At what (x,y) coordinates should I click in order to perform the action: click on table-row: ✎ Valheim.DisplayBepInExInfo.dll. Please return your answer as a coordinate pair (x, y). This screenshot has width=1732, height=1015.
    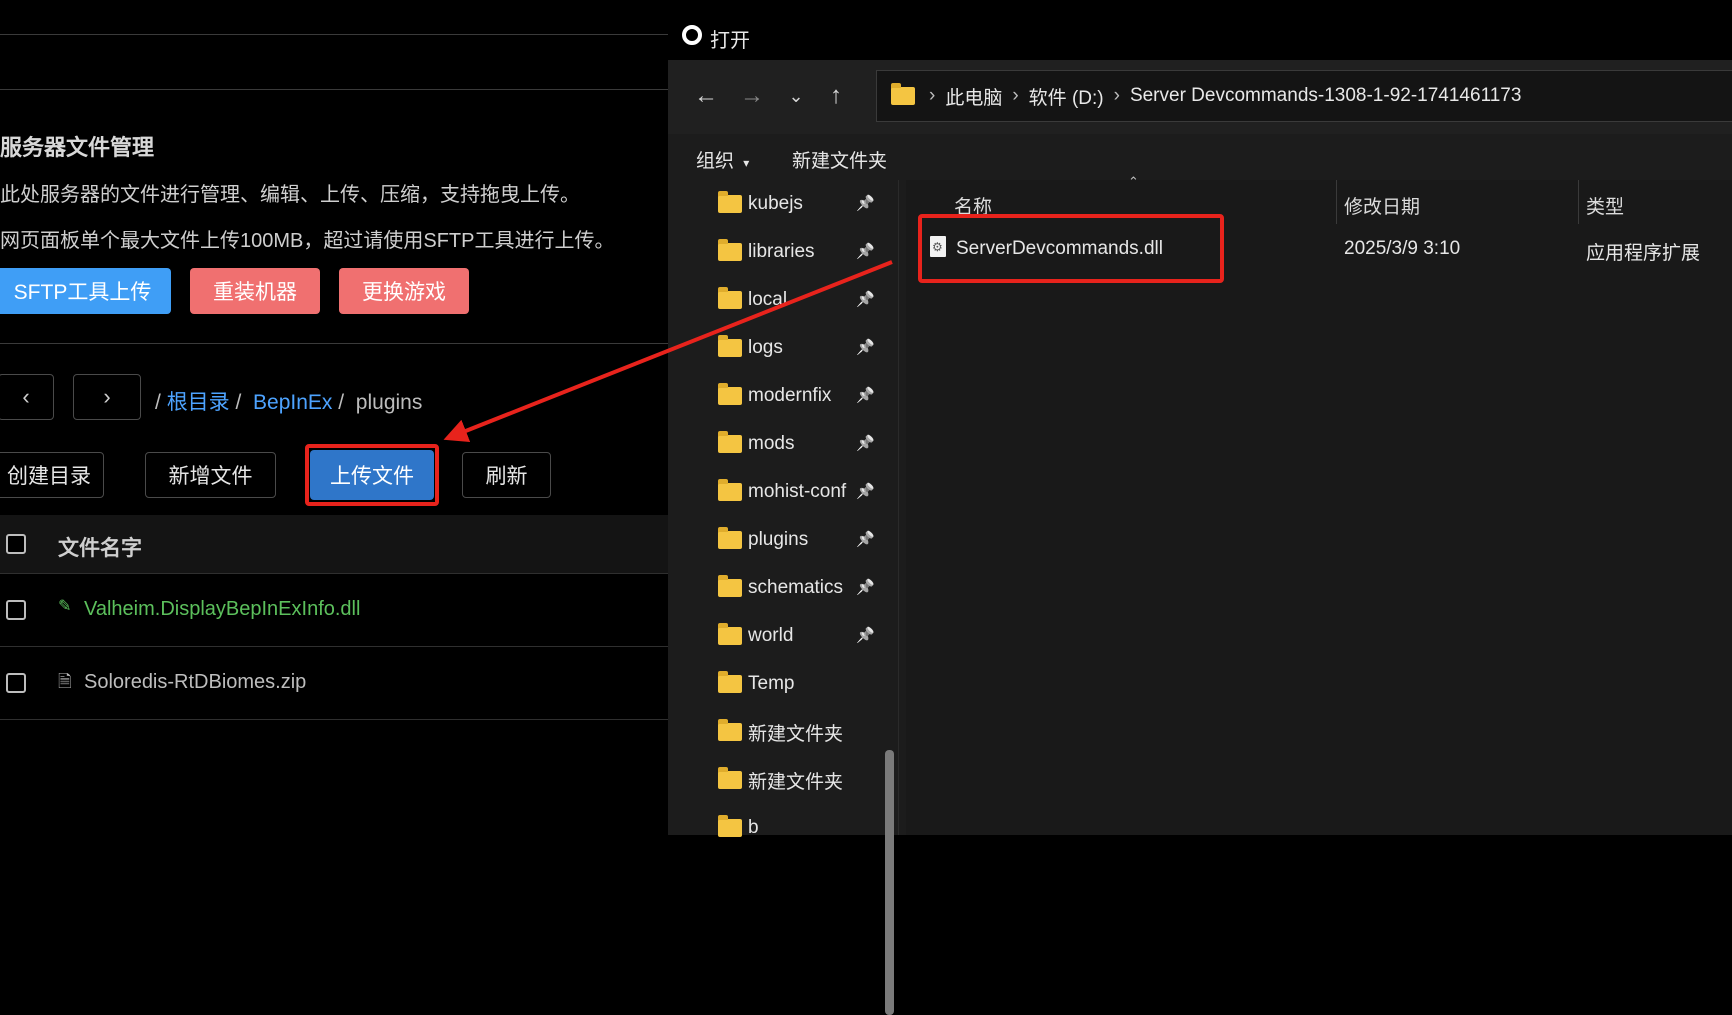
    Looking at the image, I should click on (334, 610).